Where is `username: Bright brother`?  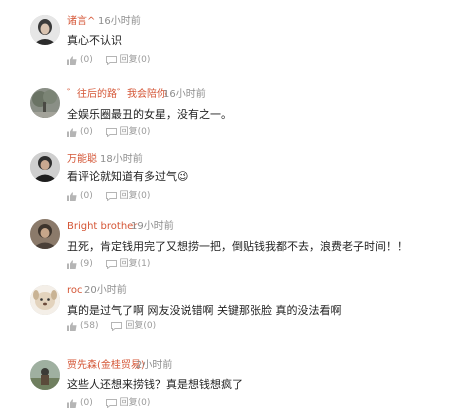
username: Bright brother is located at coordinates (102, 226).